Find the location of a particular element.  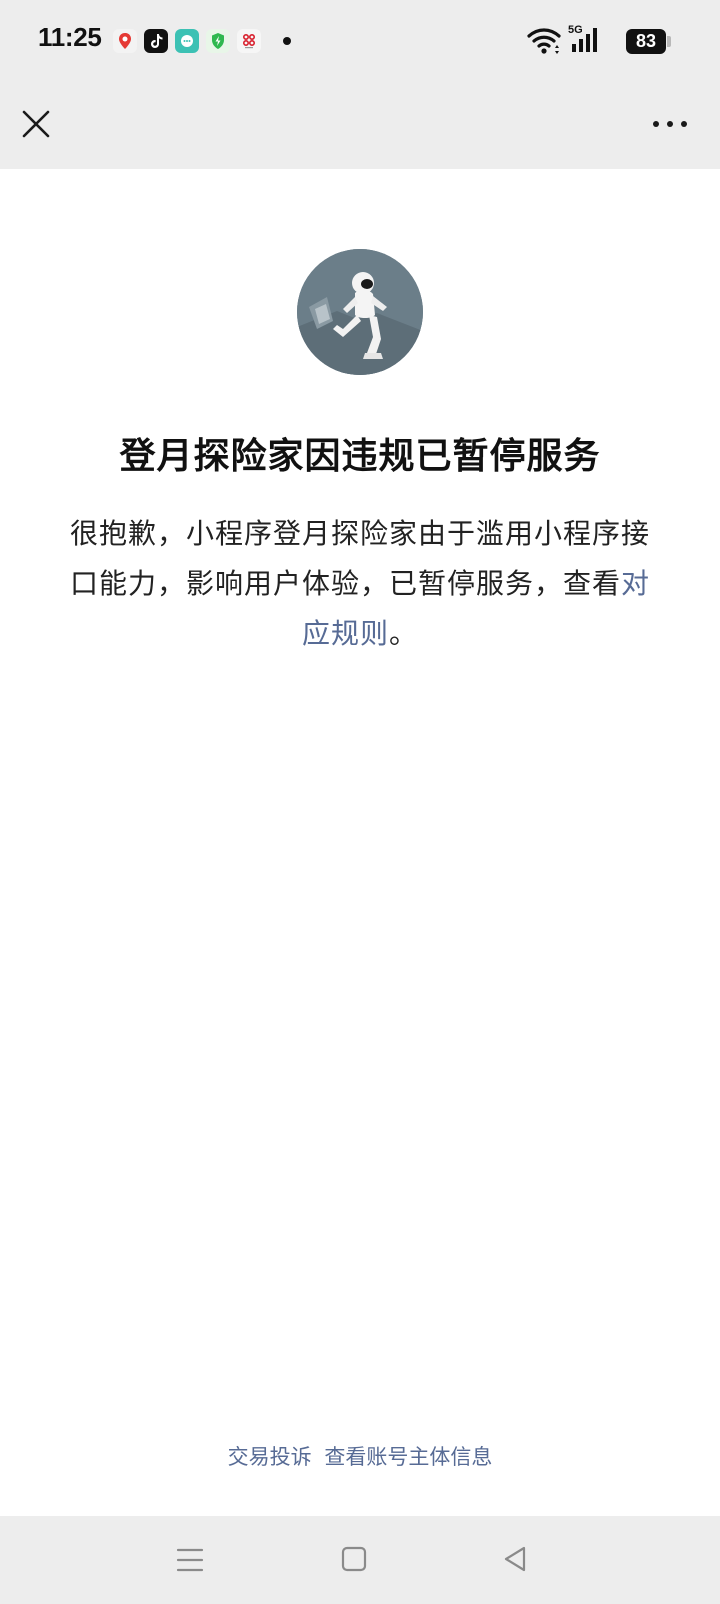

back-icon is located at coordinates (518, 1560).